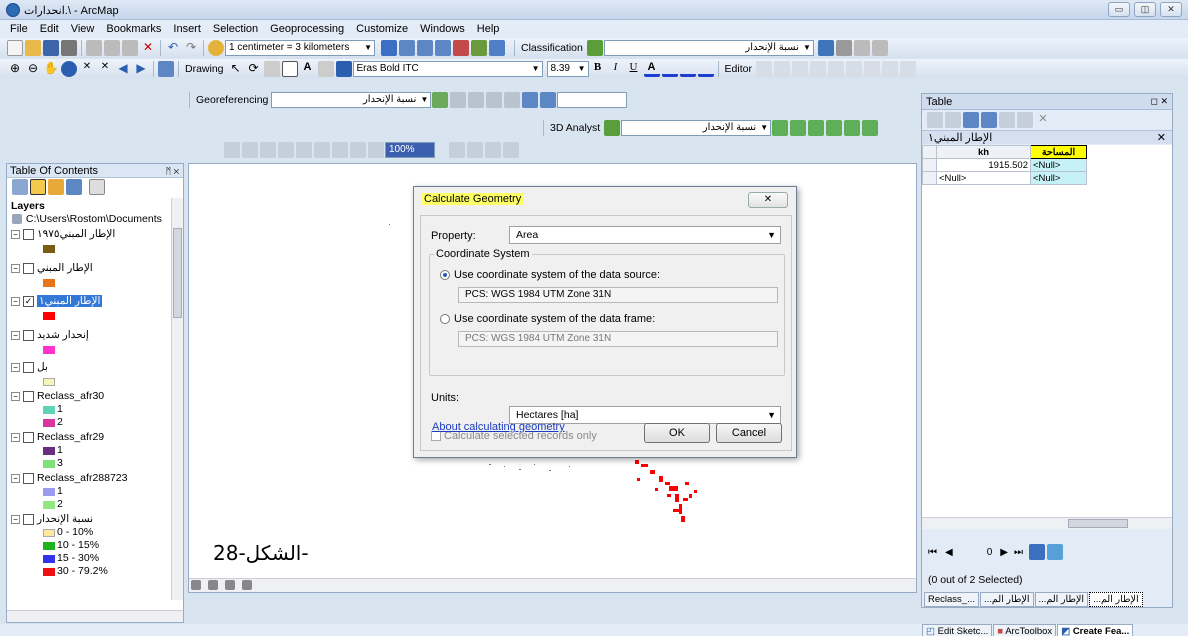 This screenshot has height=636, width=1188. Describe the element at coordinates (817, 69) in the screenshot. I see `trace-icon` at that location.